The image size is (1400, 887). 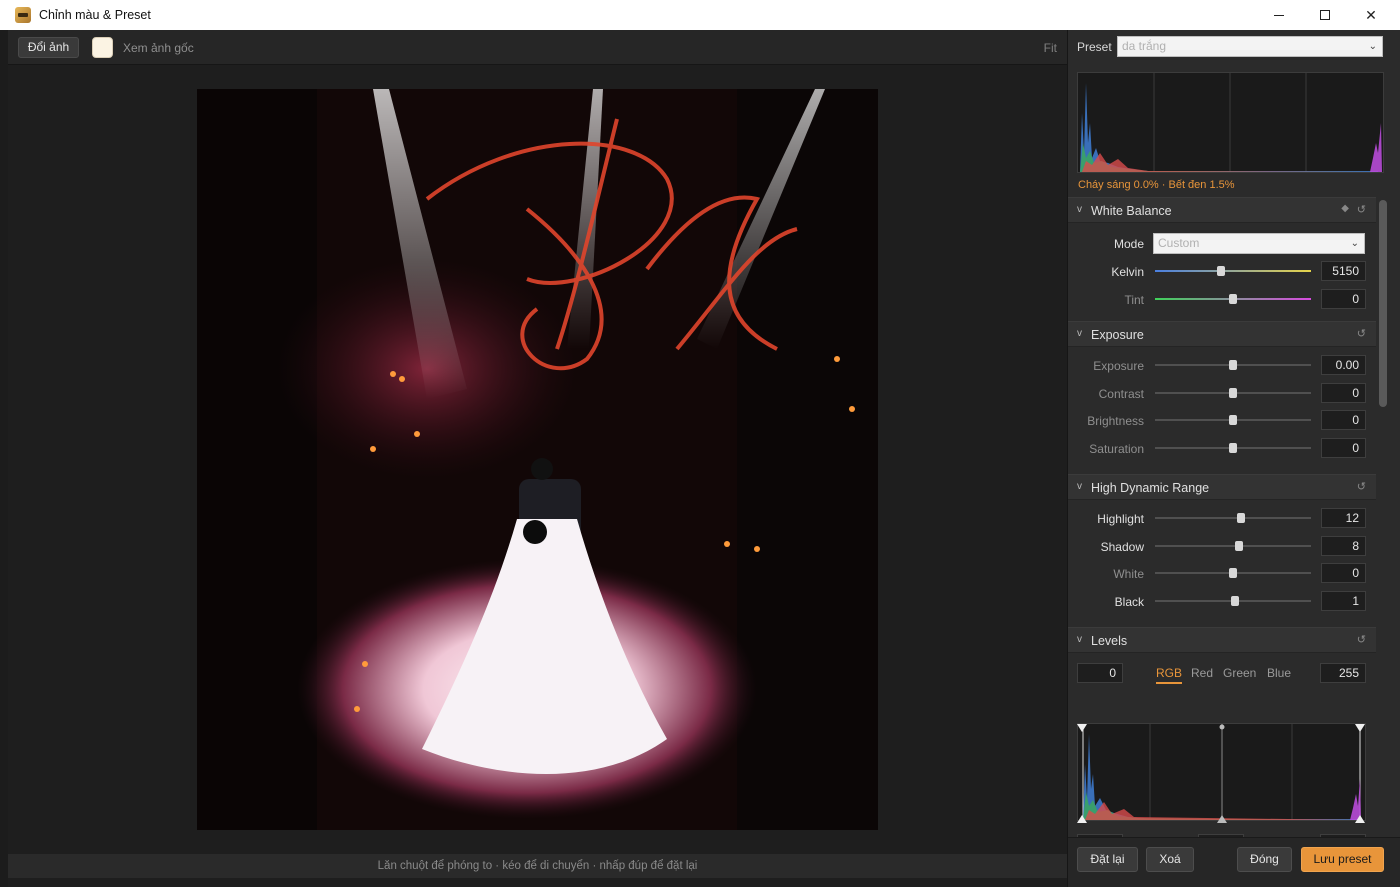 I want to click on hdr-white-label: White, so click(x=1128, y=574).